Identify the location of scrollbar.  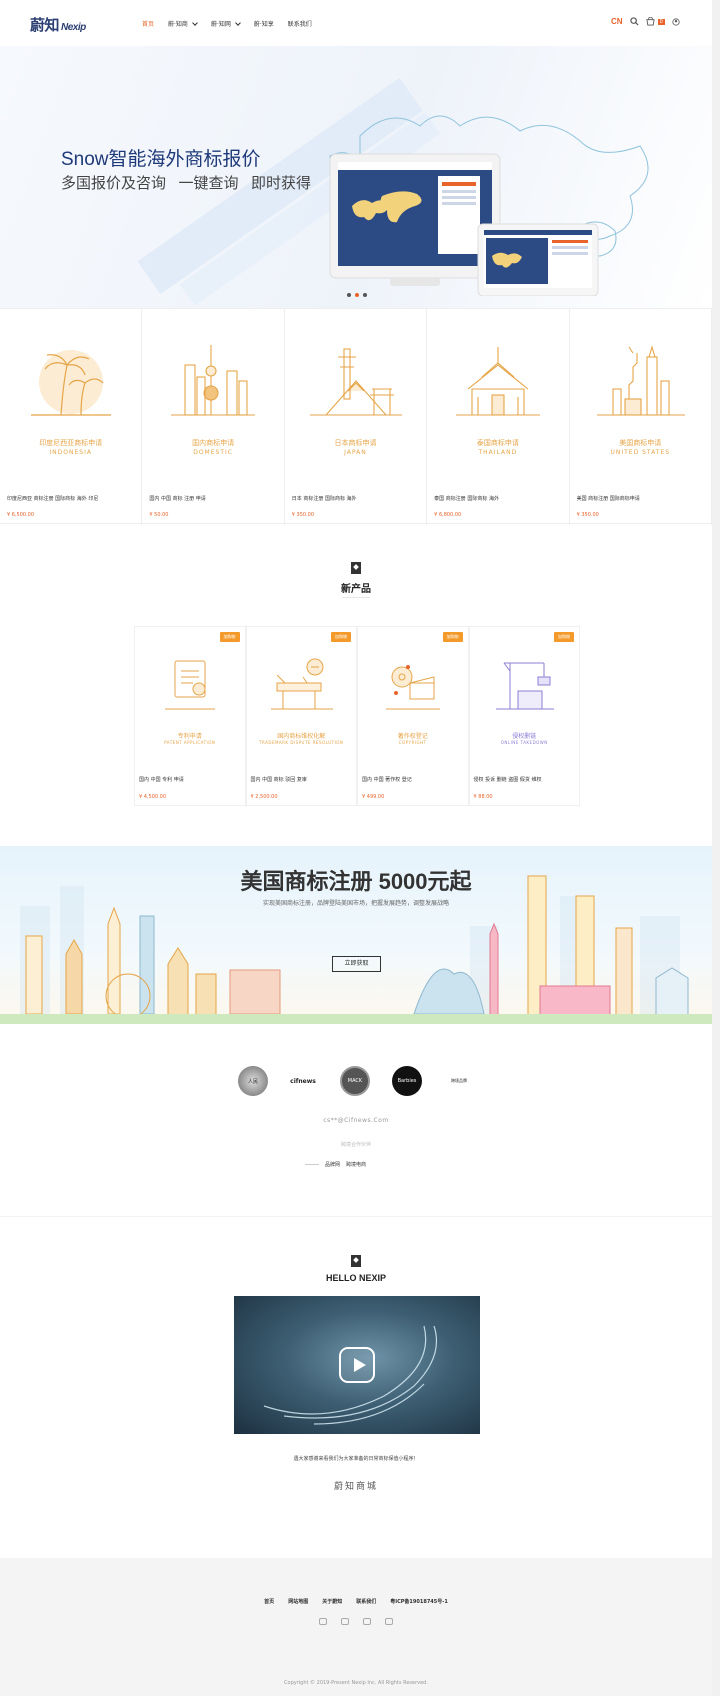
(716, 848).